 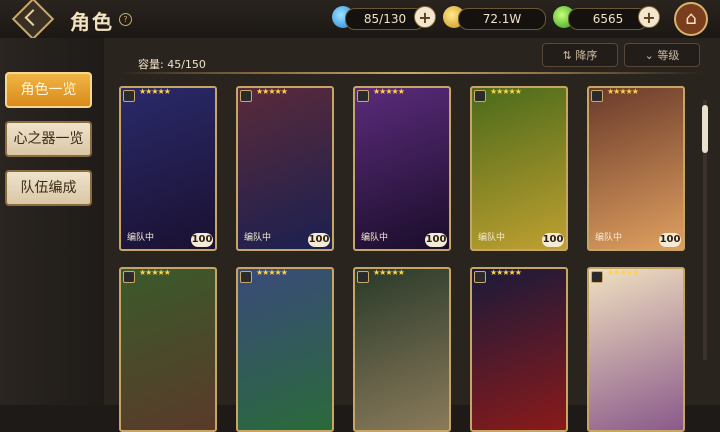 I want to click on gem-counter: 6565, so click(x=608, y=19).